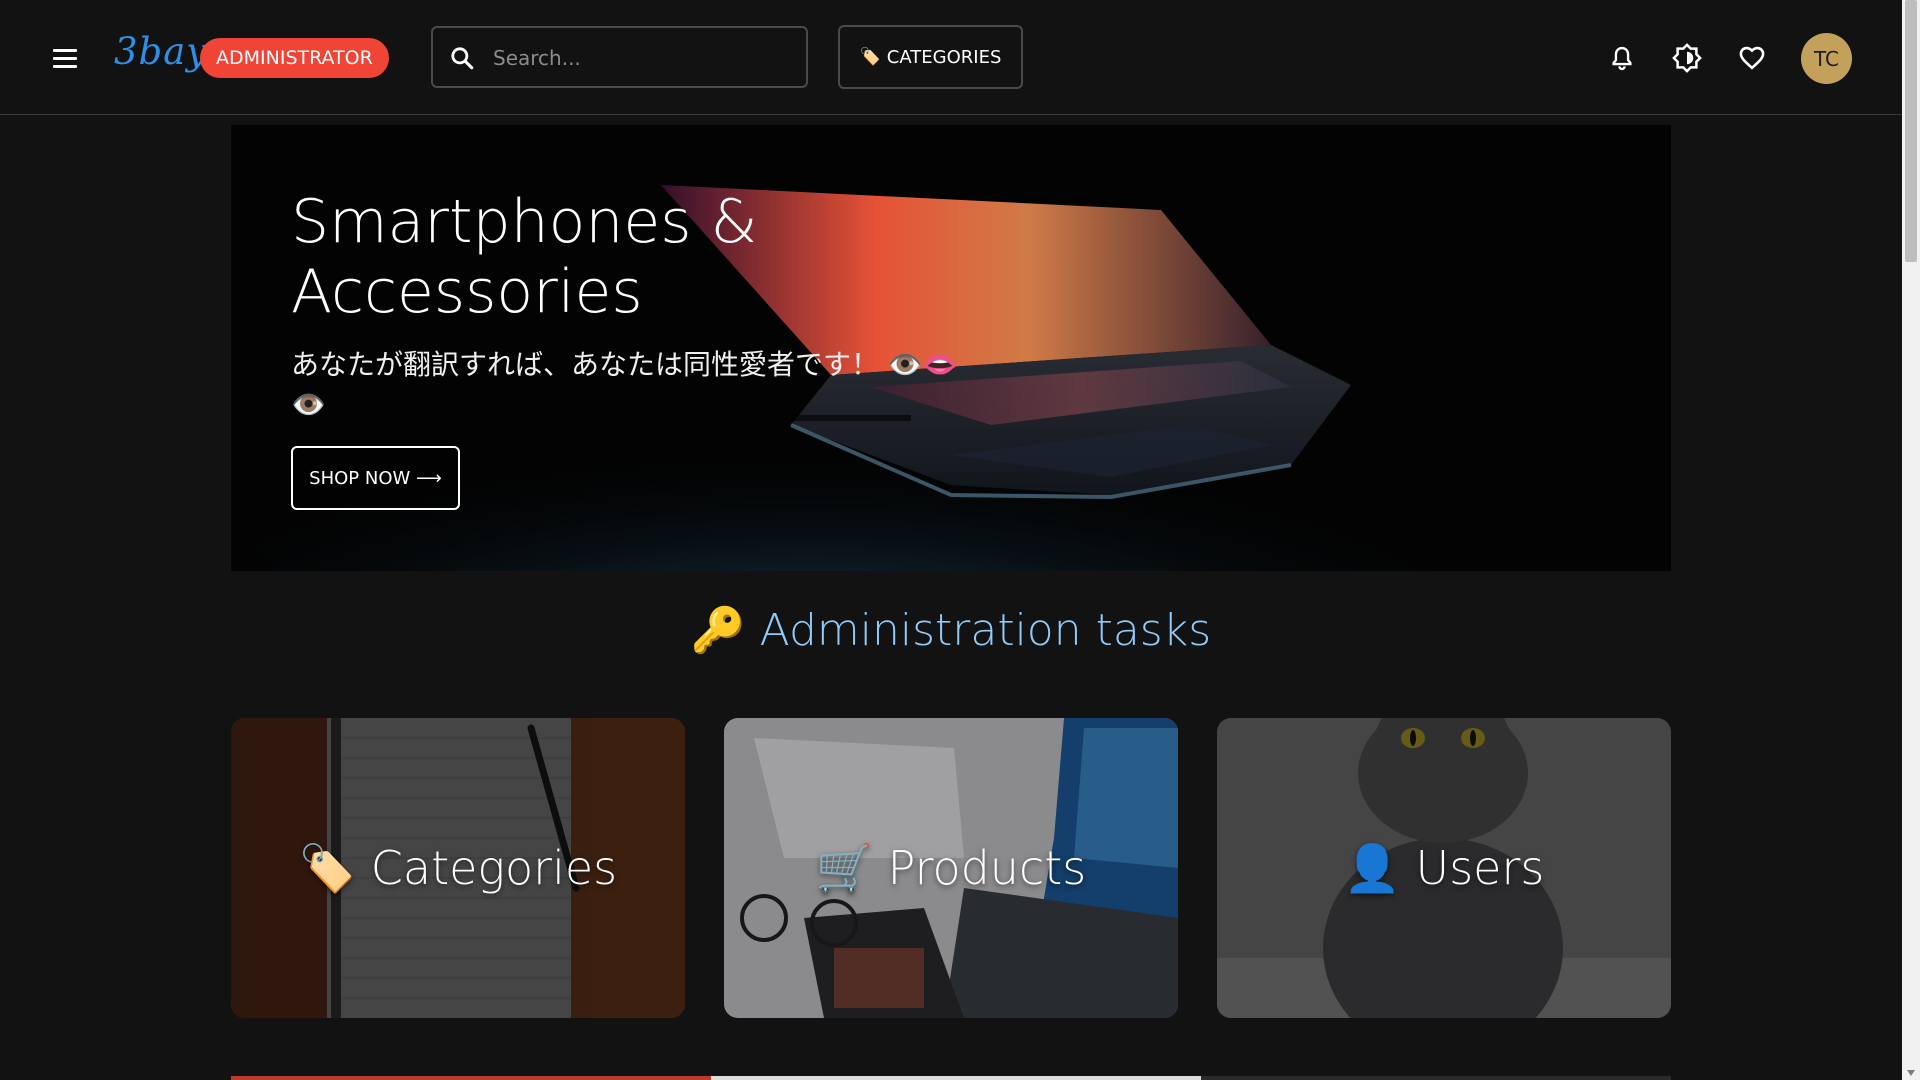 The height and width of the screenshot is (1080, 1920). I want to click on menu-icon, so click(65, 58).